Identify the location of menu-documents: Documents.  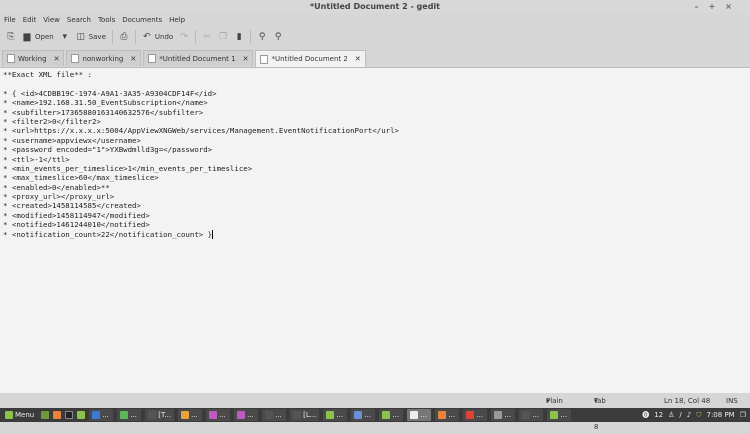
(142, 20).